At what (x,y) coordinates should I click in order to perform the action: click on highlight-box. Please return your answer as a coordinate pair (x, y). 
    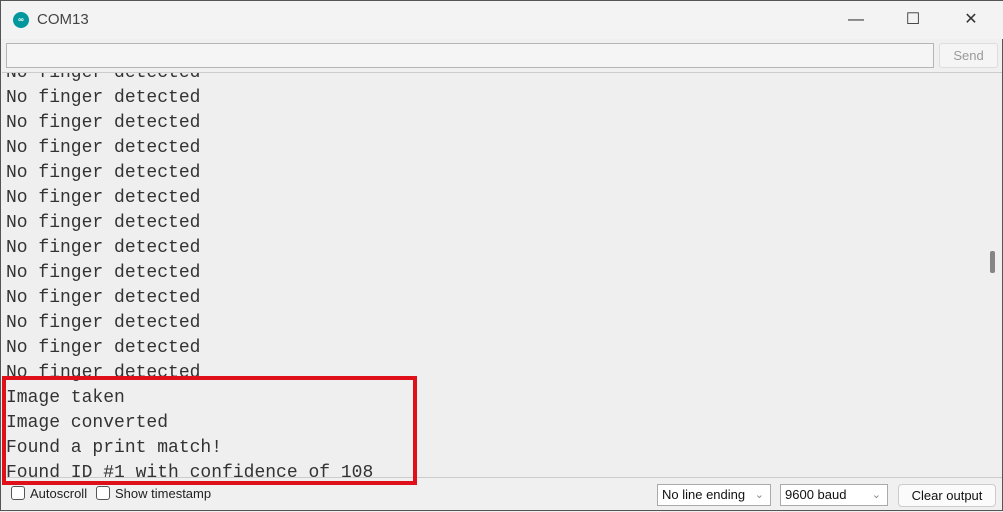
    Looking at the image, I should click on (209, 430).